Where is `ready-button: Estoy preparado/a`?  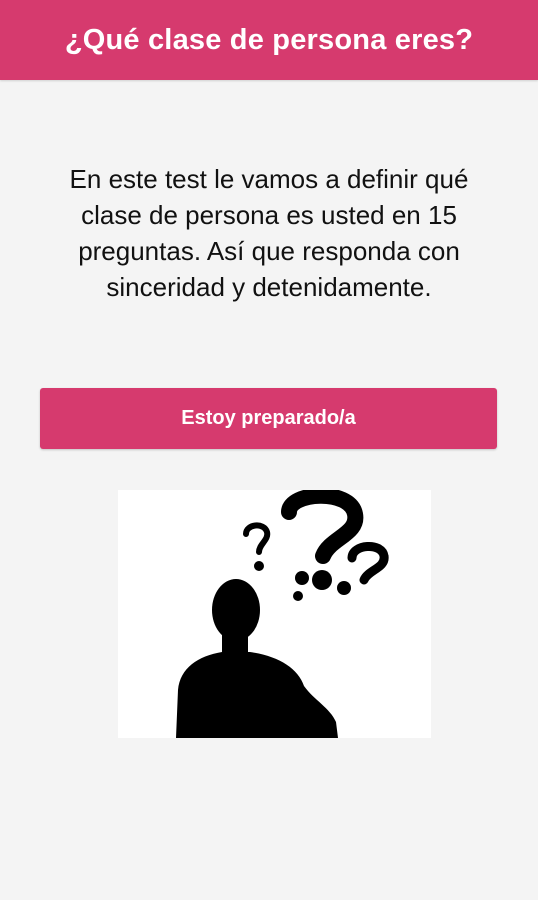
ready-button: Estoy preparado/a is located at coordinates (268, 418).